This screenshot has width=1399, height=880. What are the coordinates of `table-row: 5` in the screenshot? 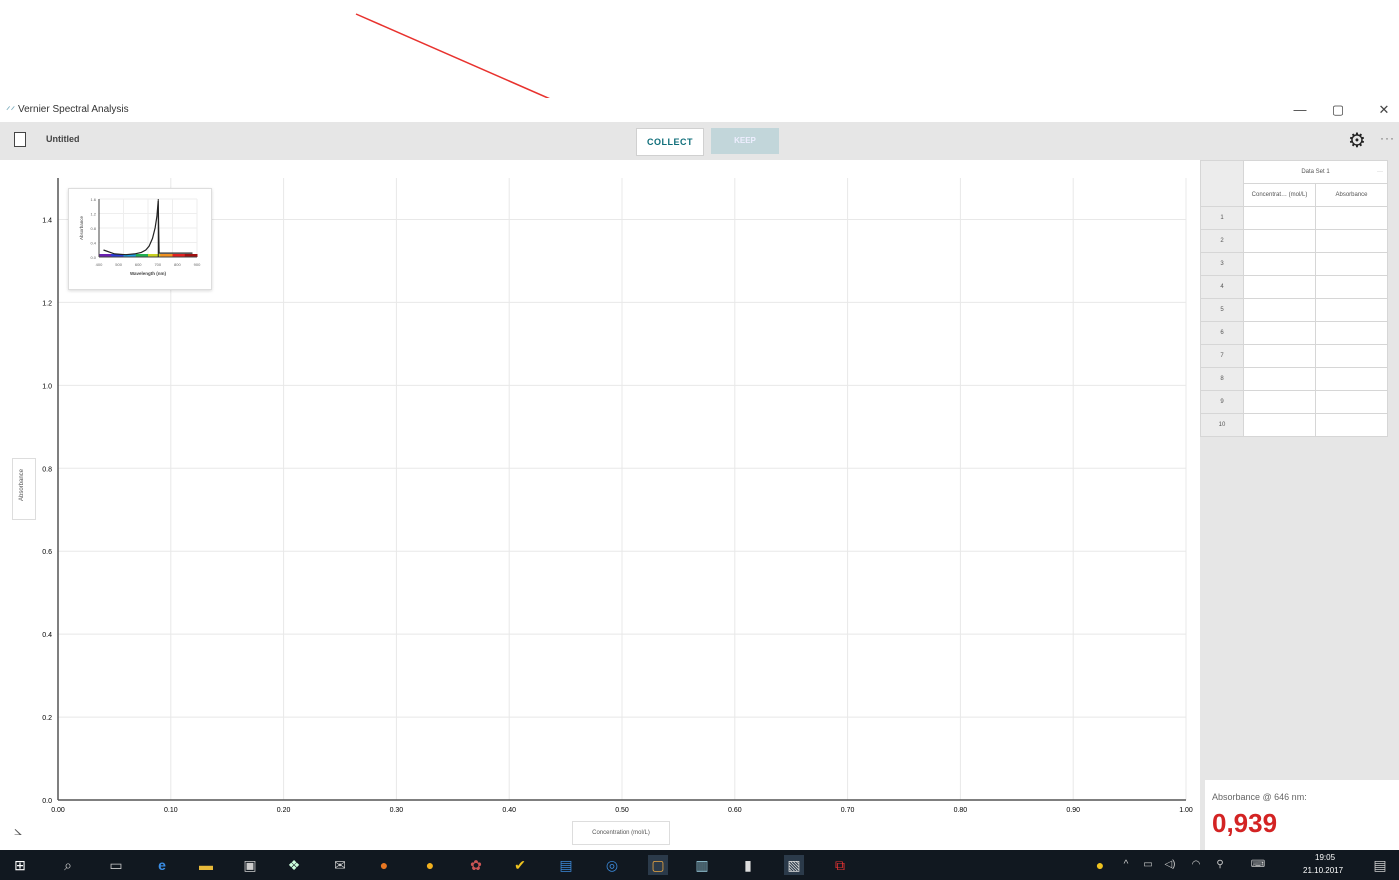 It's located at (1294, 310).